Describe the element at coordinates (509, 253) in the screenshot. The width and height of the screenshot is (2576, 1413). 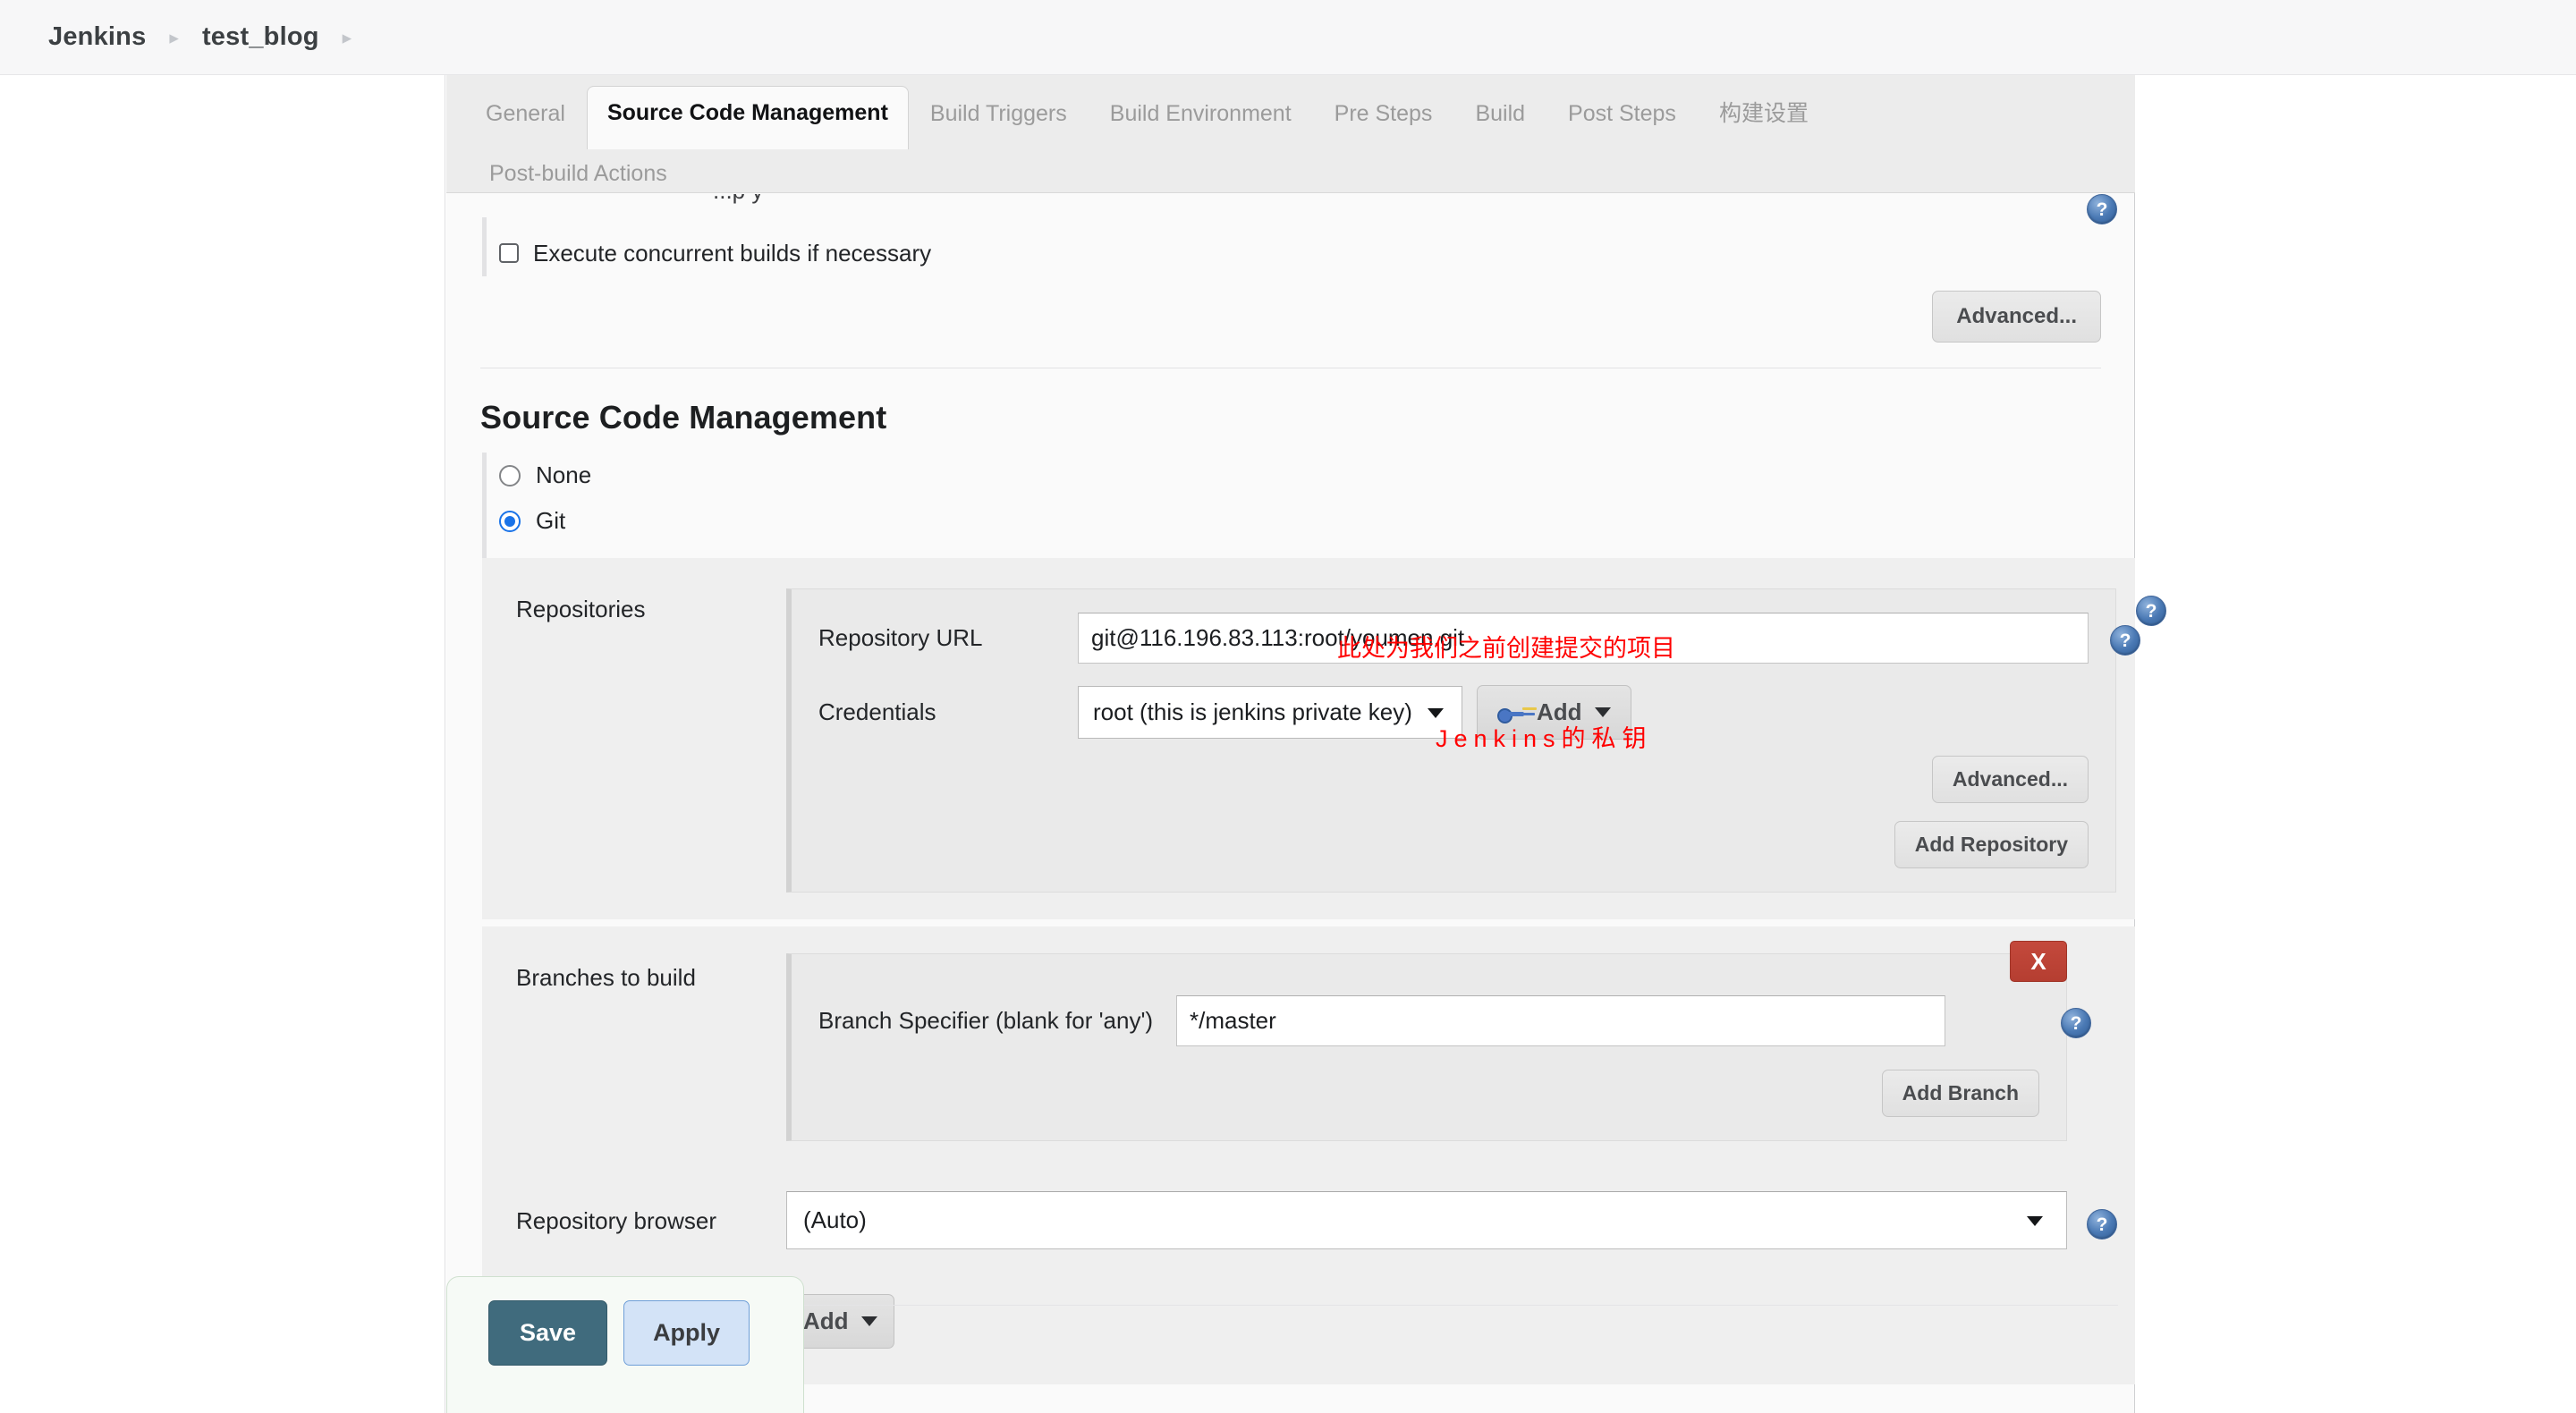
I see `execute-concurrent-builds-checkbox` at that location.